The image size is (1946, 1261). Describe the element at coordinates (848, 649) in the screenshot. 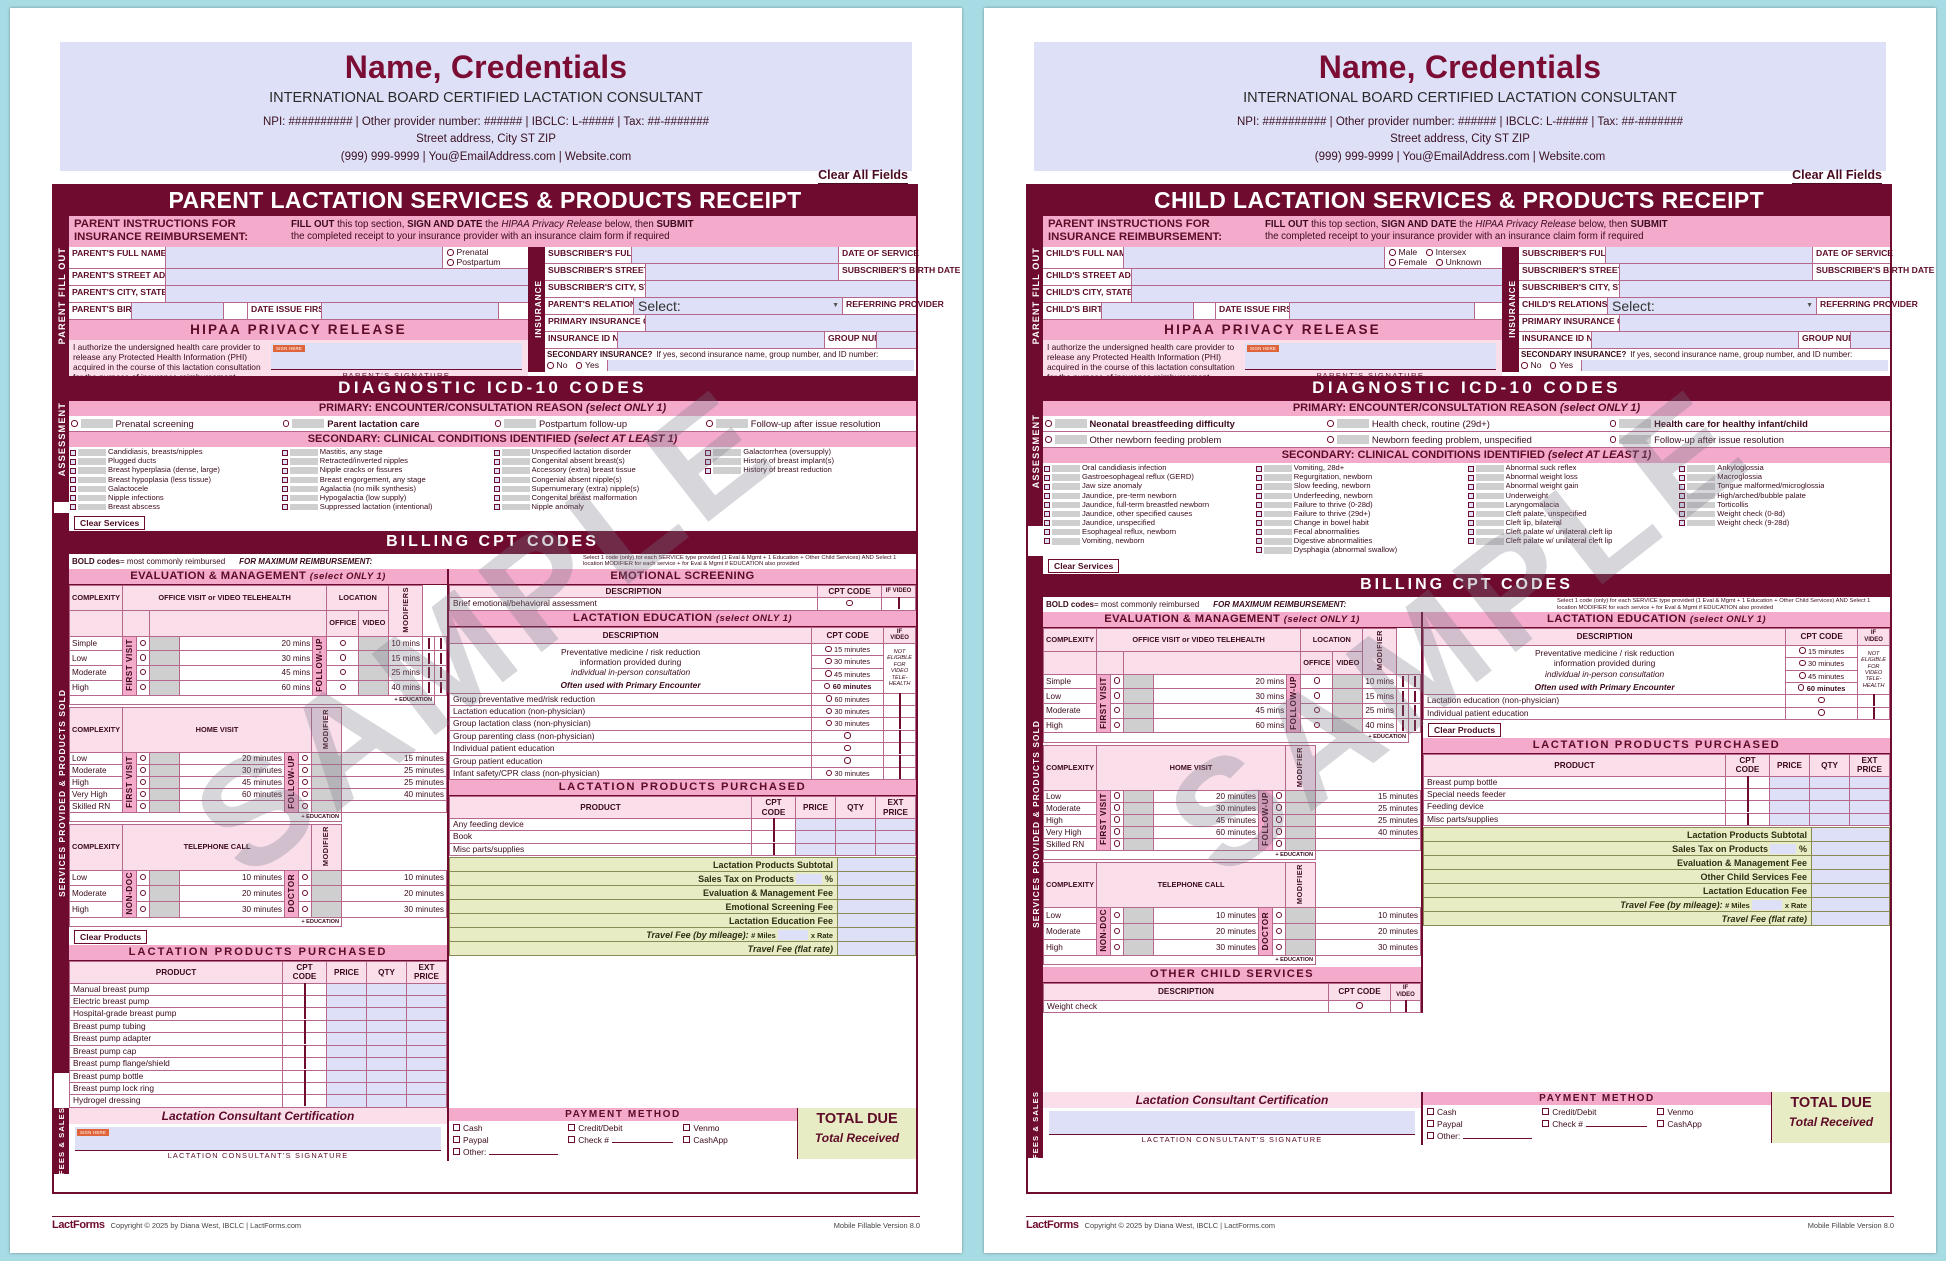

I see `prev-med-time-0: 15 minutes` at that location.